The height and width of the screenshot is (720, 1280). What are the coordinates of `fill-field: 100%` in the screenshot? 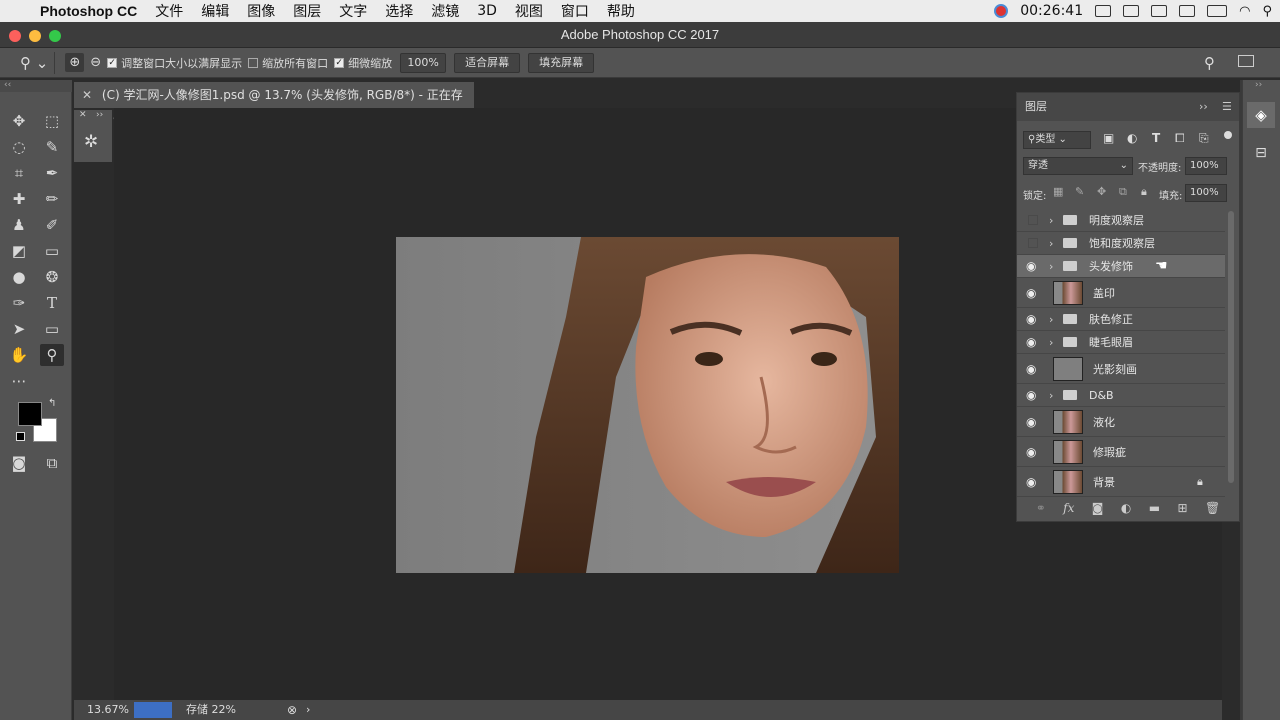 It's located at (1206, 193).